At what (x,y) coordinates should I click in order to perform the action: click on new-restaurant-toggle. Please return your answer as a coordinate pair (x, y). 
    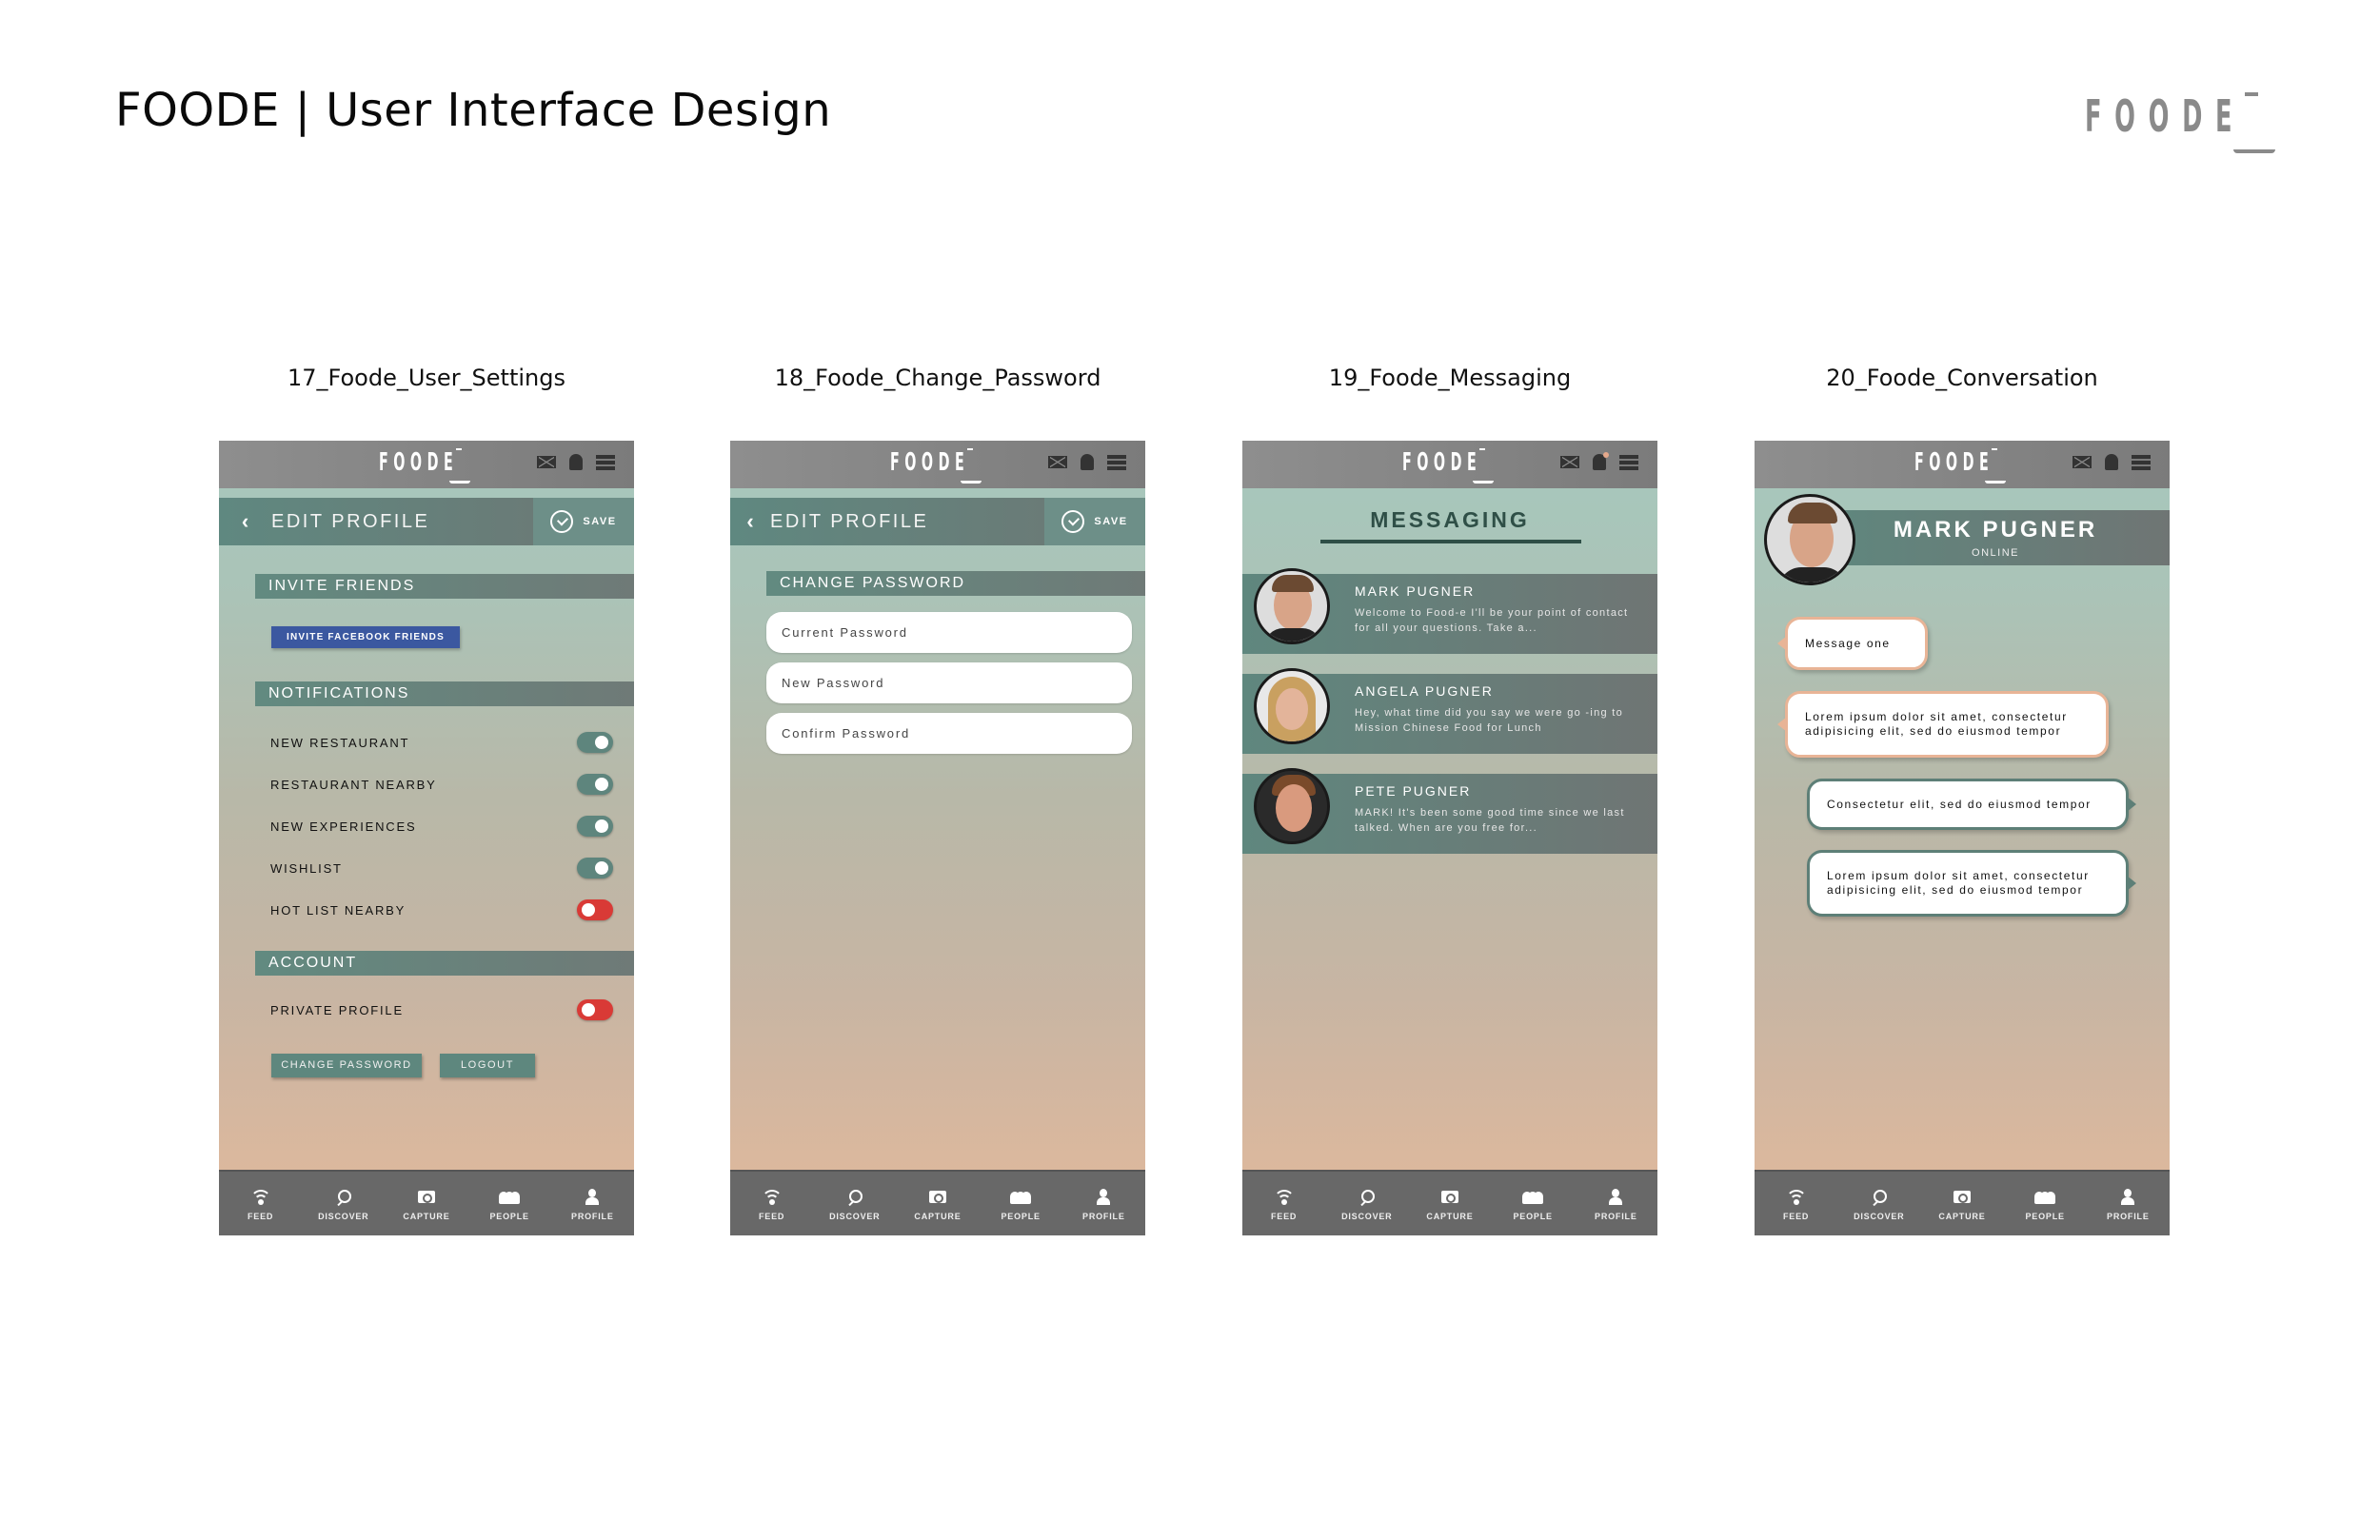
    Looking at the image, I should click on (595, 742).